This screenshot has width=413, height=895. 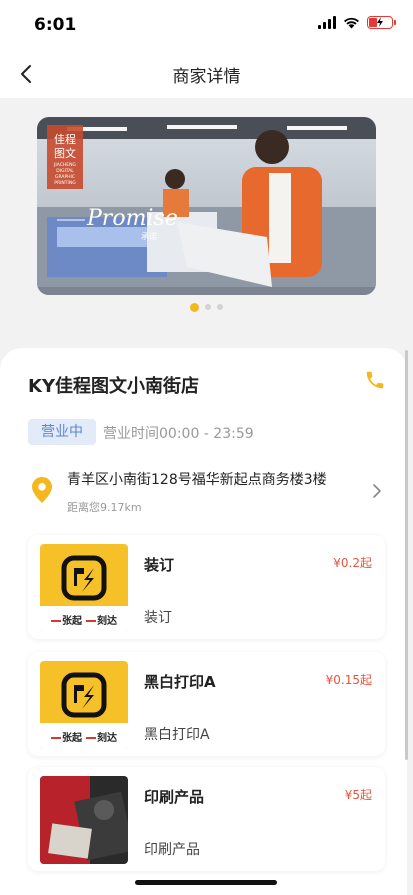 I want to click on store-address: 青羊区小南街128号福华新起点商务楼3楼, so click(x=197, y=480).